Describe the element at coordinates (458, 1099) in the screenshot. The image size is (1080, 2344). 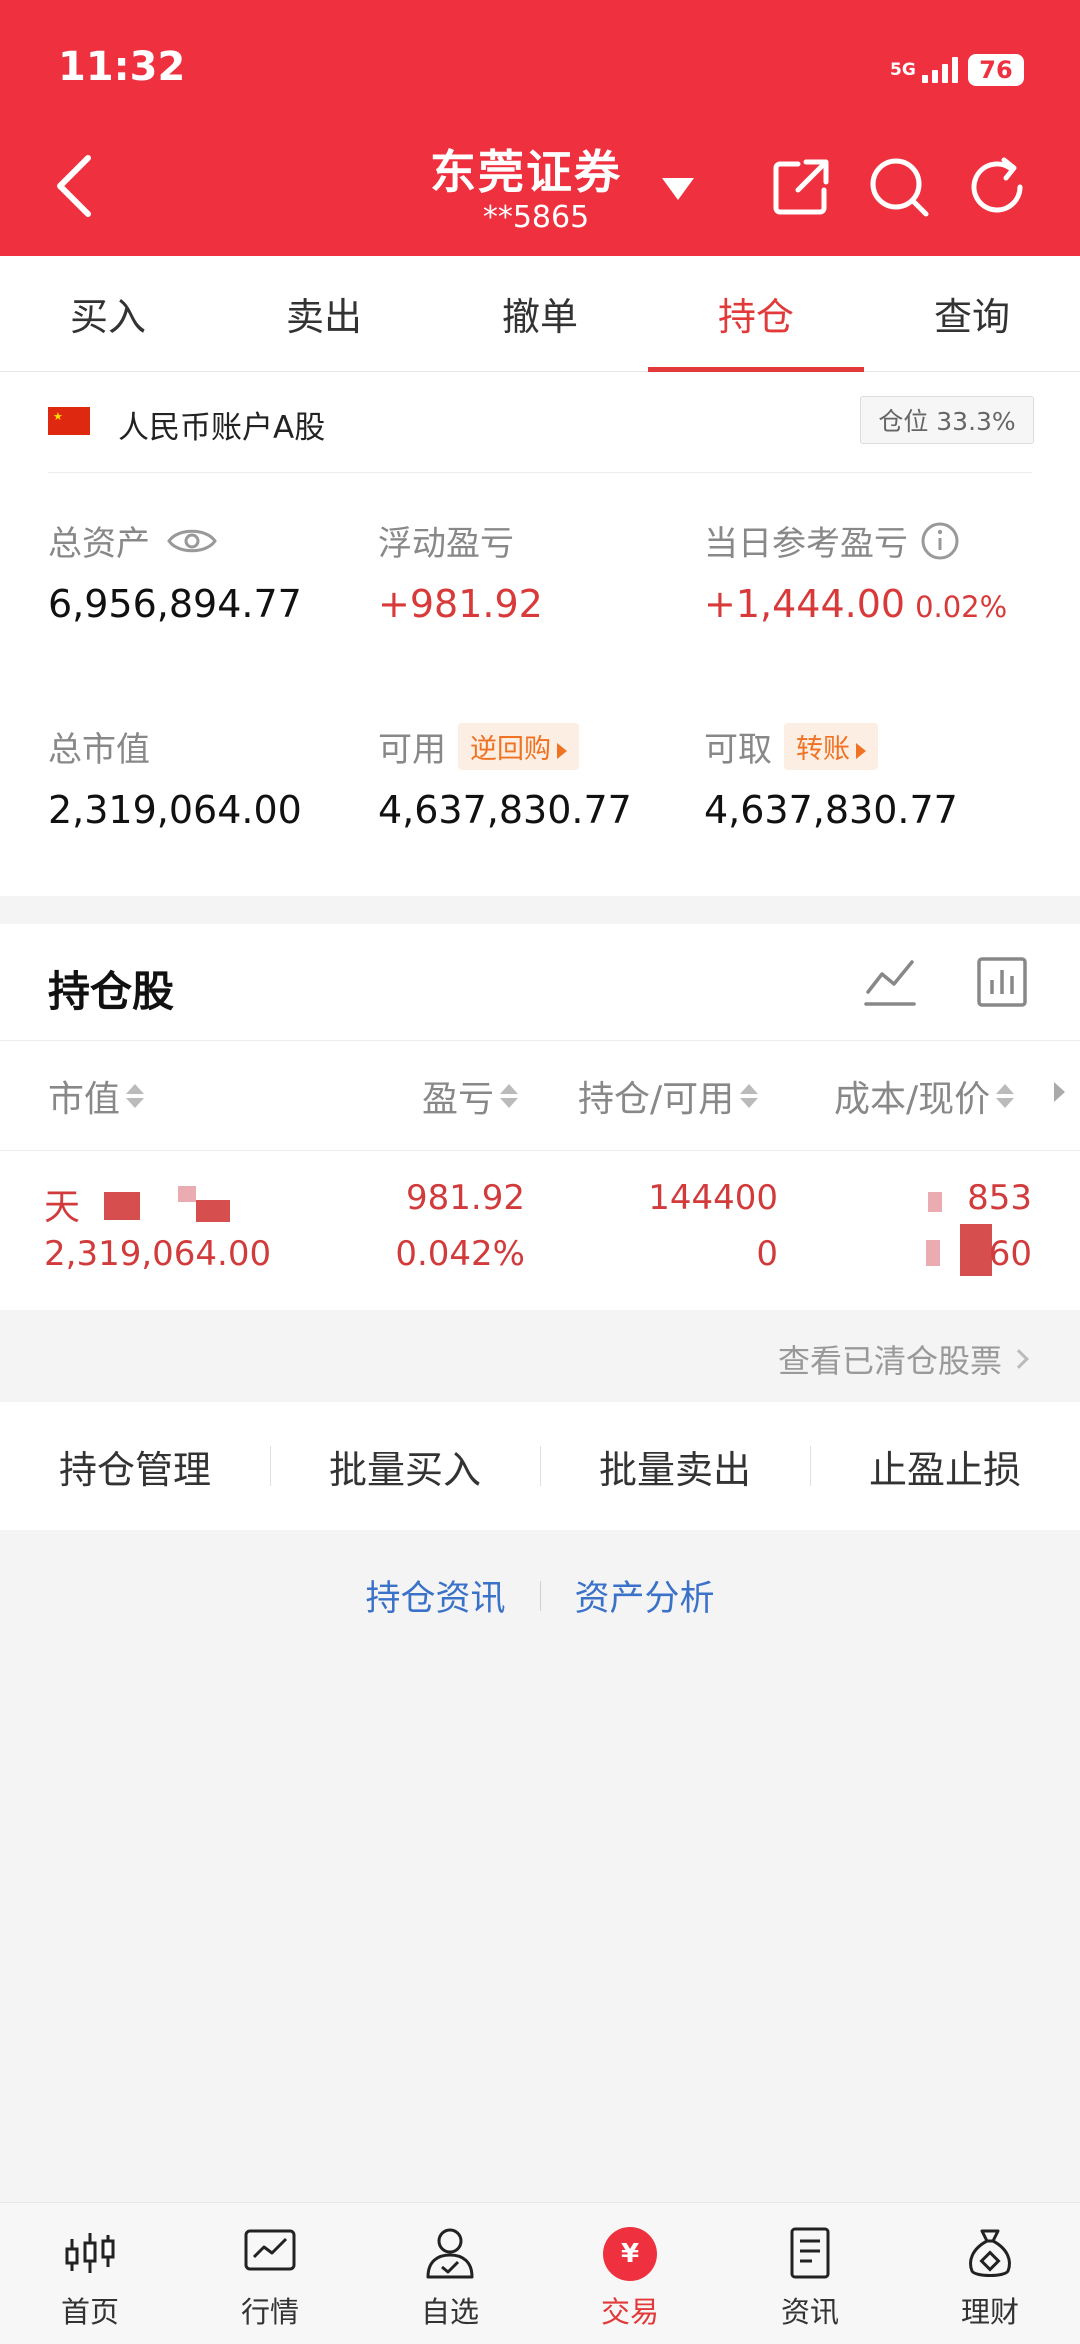
I see `column-pnl-label: 盈亏` at that location.